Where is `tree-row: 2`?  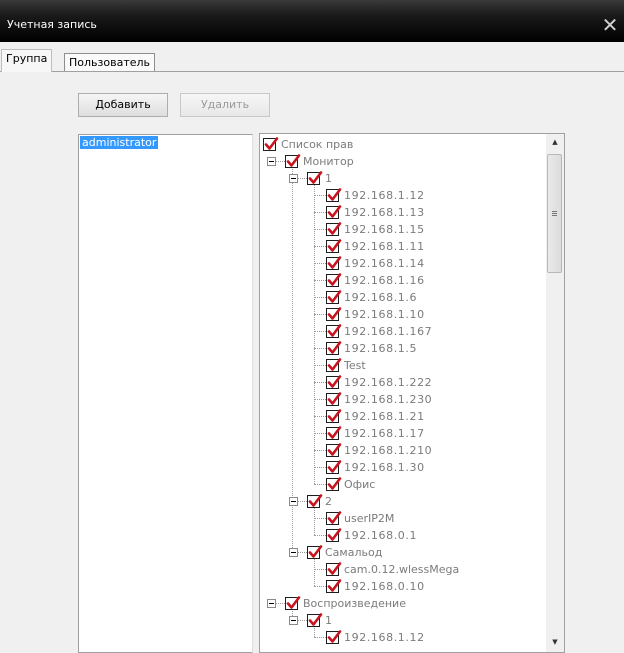 tree-row: 2 is located at coordinates (403, 501).